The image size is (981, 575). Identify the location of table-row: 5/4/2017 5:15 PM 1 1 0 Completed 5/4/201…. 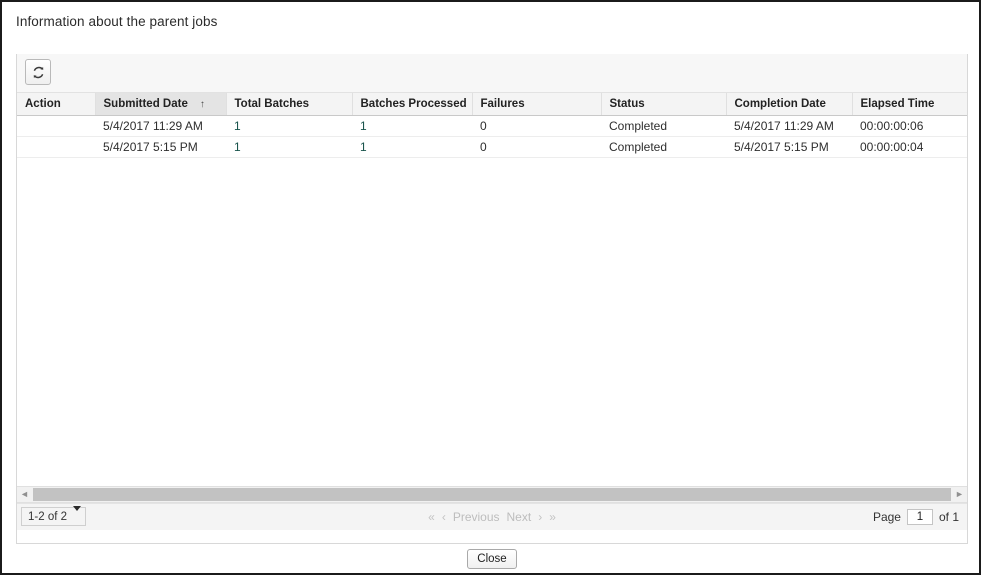
(492, 147).